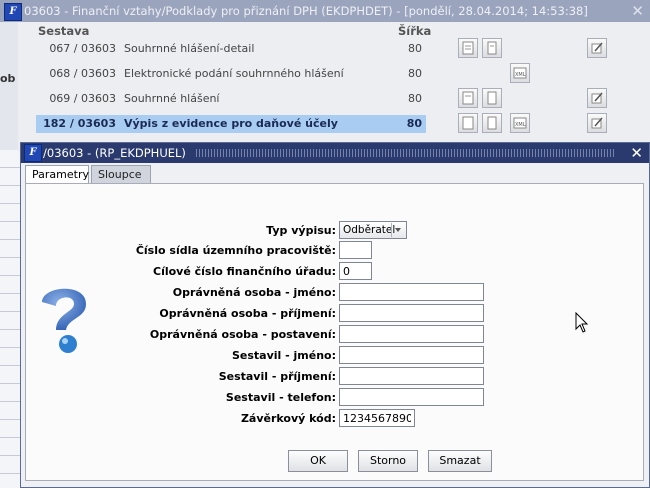 Image resolution: width=650 pixels, height=488 pixels. Describe the element at coordinates (582, 322) in the screenshot. I see `mouse-cursor-icon` at that location.